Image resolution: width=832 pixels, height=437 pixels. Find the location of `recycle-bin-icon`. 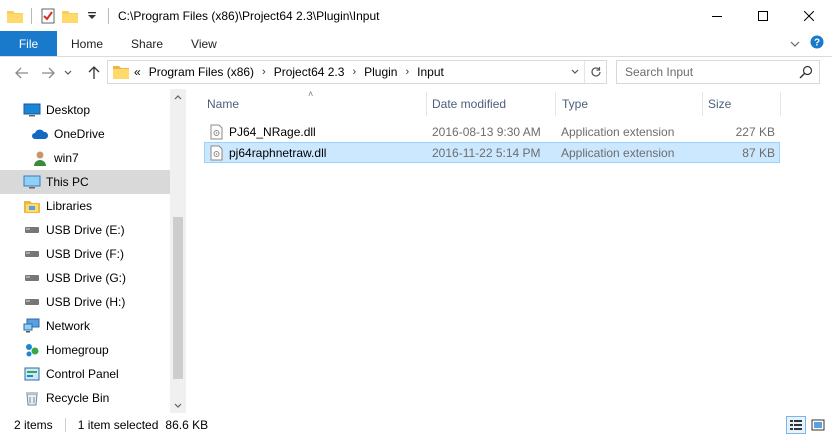

recycle-bin-icon is located at coordinates (32, 398).